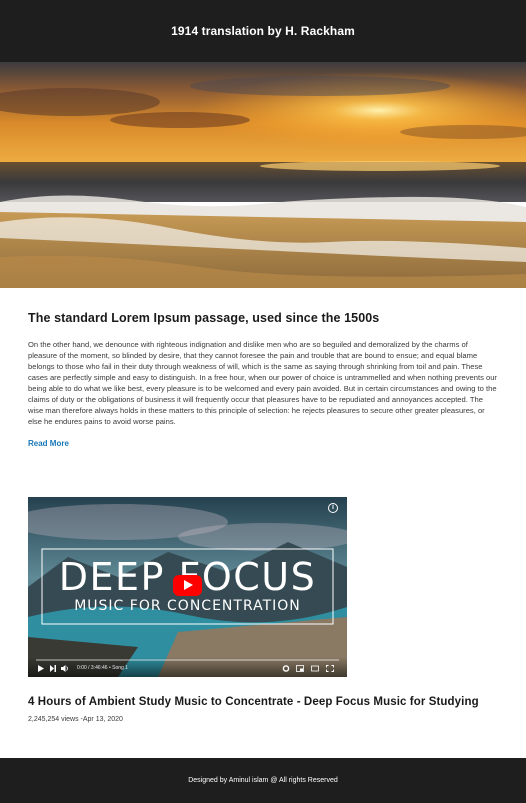 The height and width of the screenshot is (803, 526). What do you see at coordinates (48, 443) in the screenshot?
I see `read-more-link: Read More` at bounding box center [48, 443].